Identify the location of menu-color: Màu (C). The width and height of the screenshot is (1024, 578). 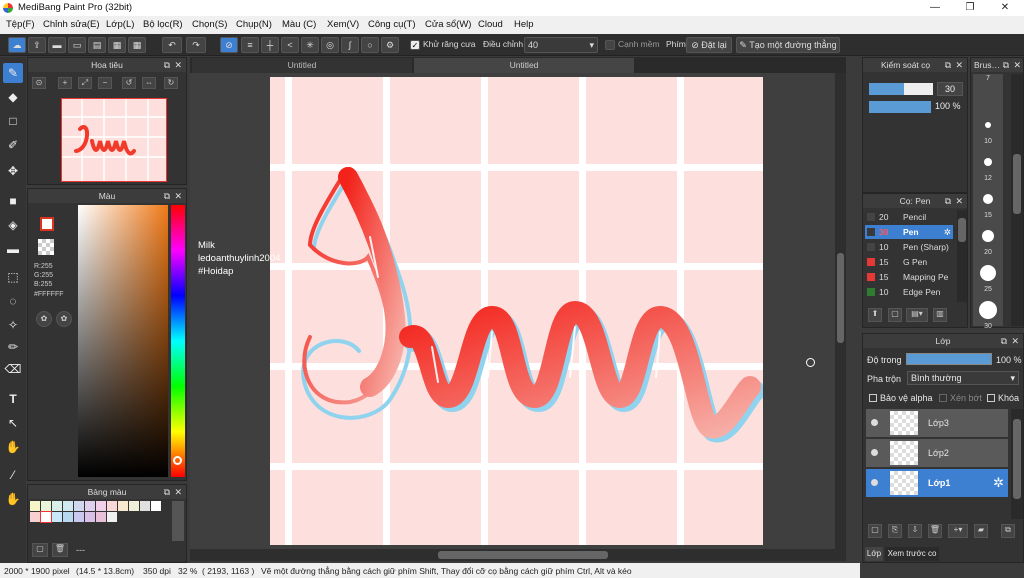
(299, 24).